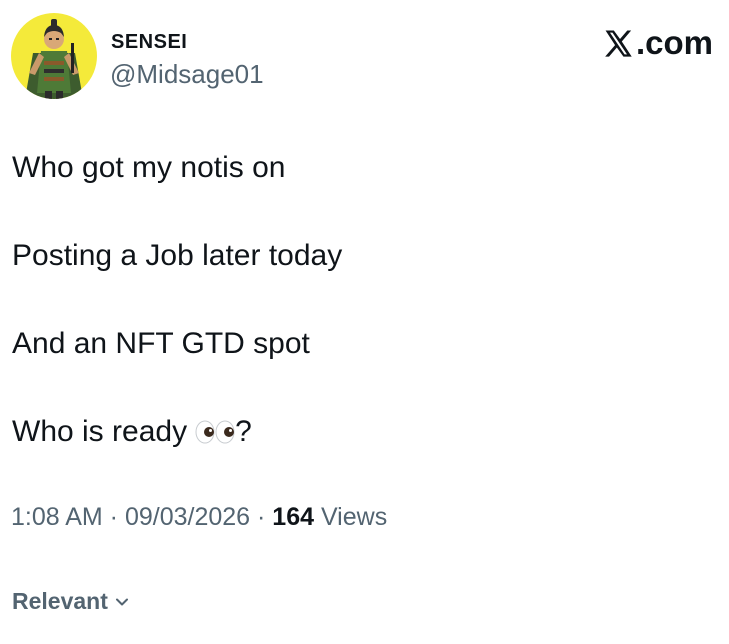 This screenshot has height=644, width=729. Describe the element at coordinates (362, 432) in the screenshot. I see `tweet-line: Who is ready ?` at that location.